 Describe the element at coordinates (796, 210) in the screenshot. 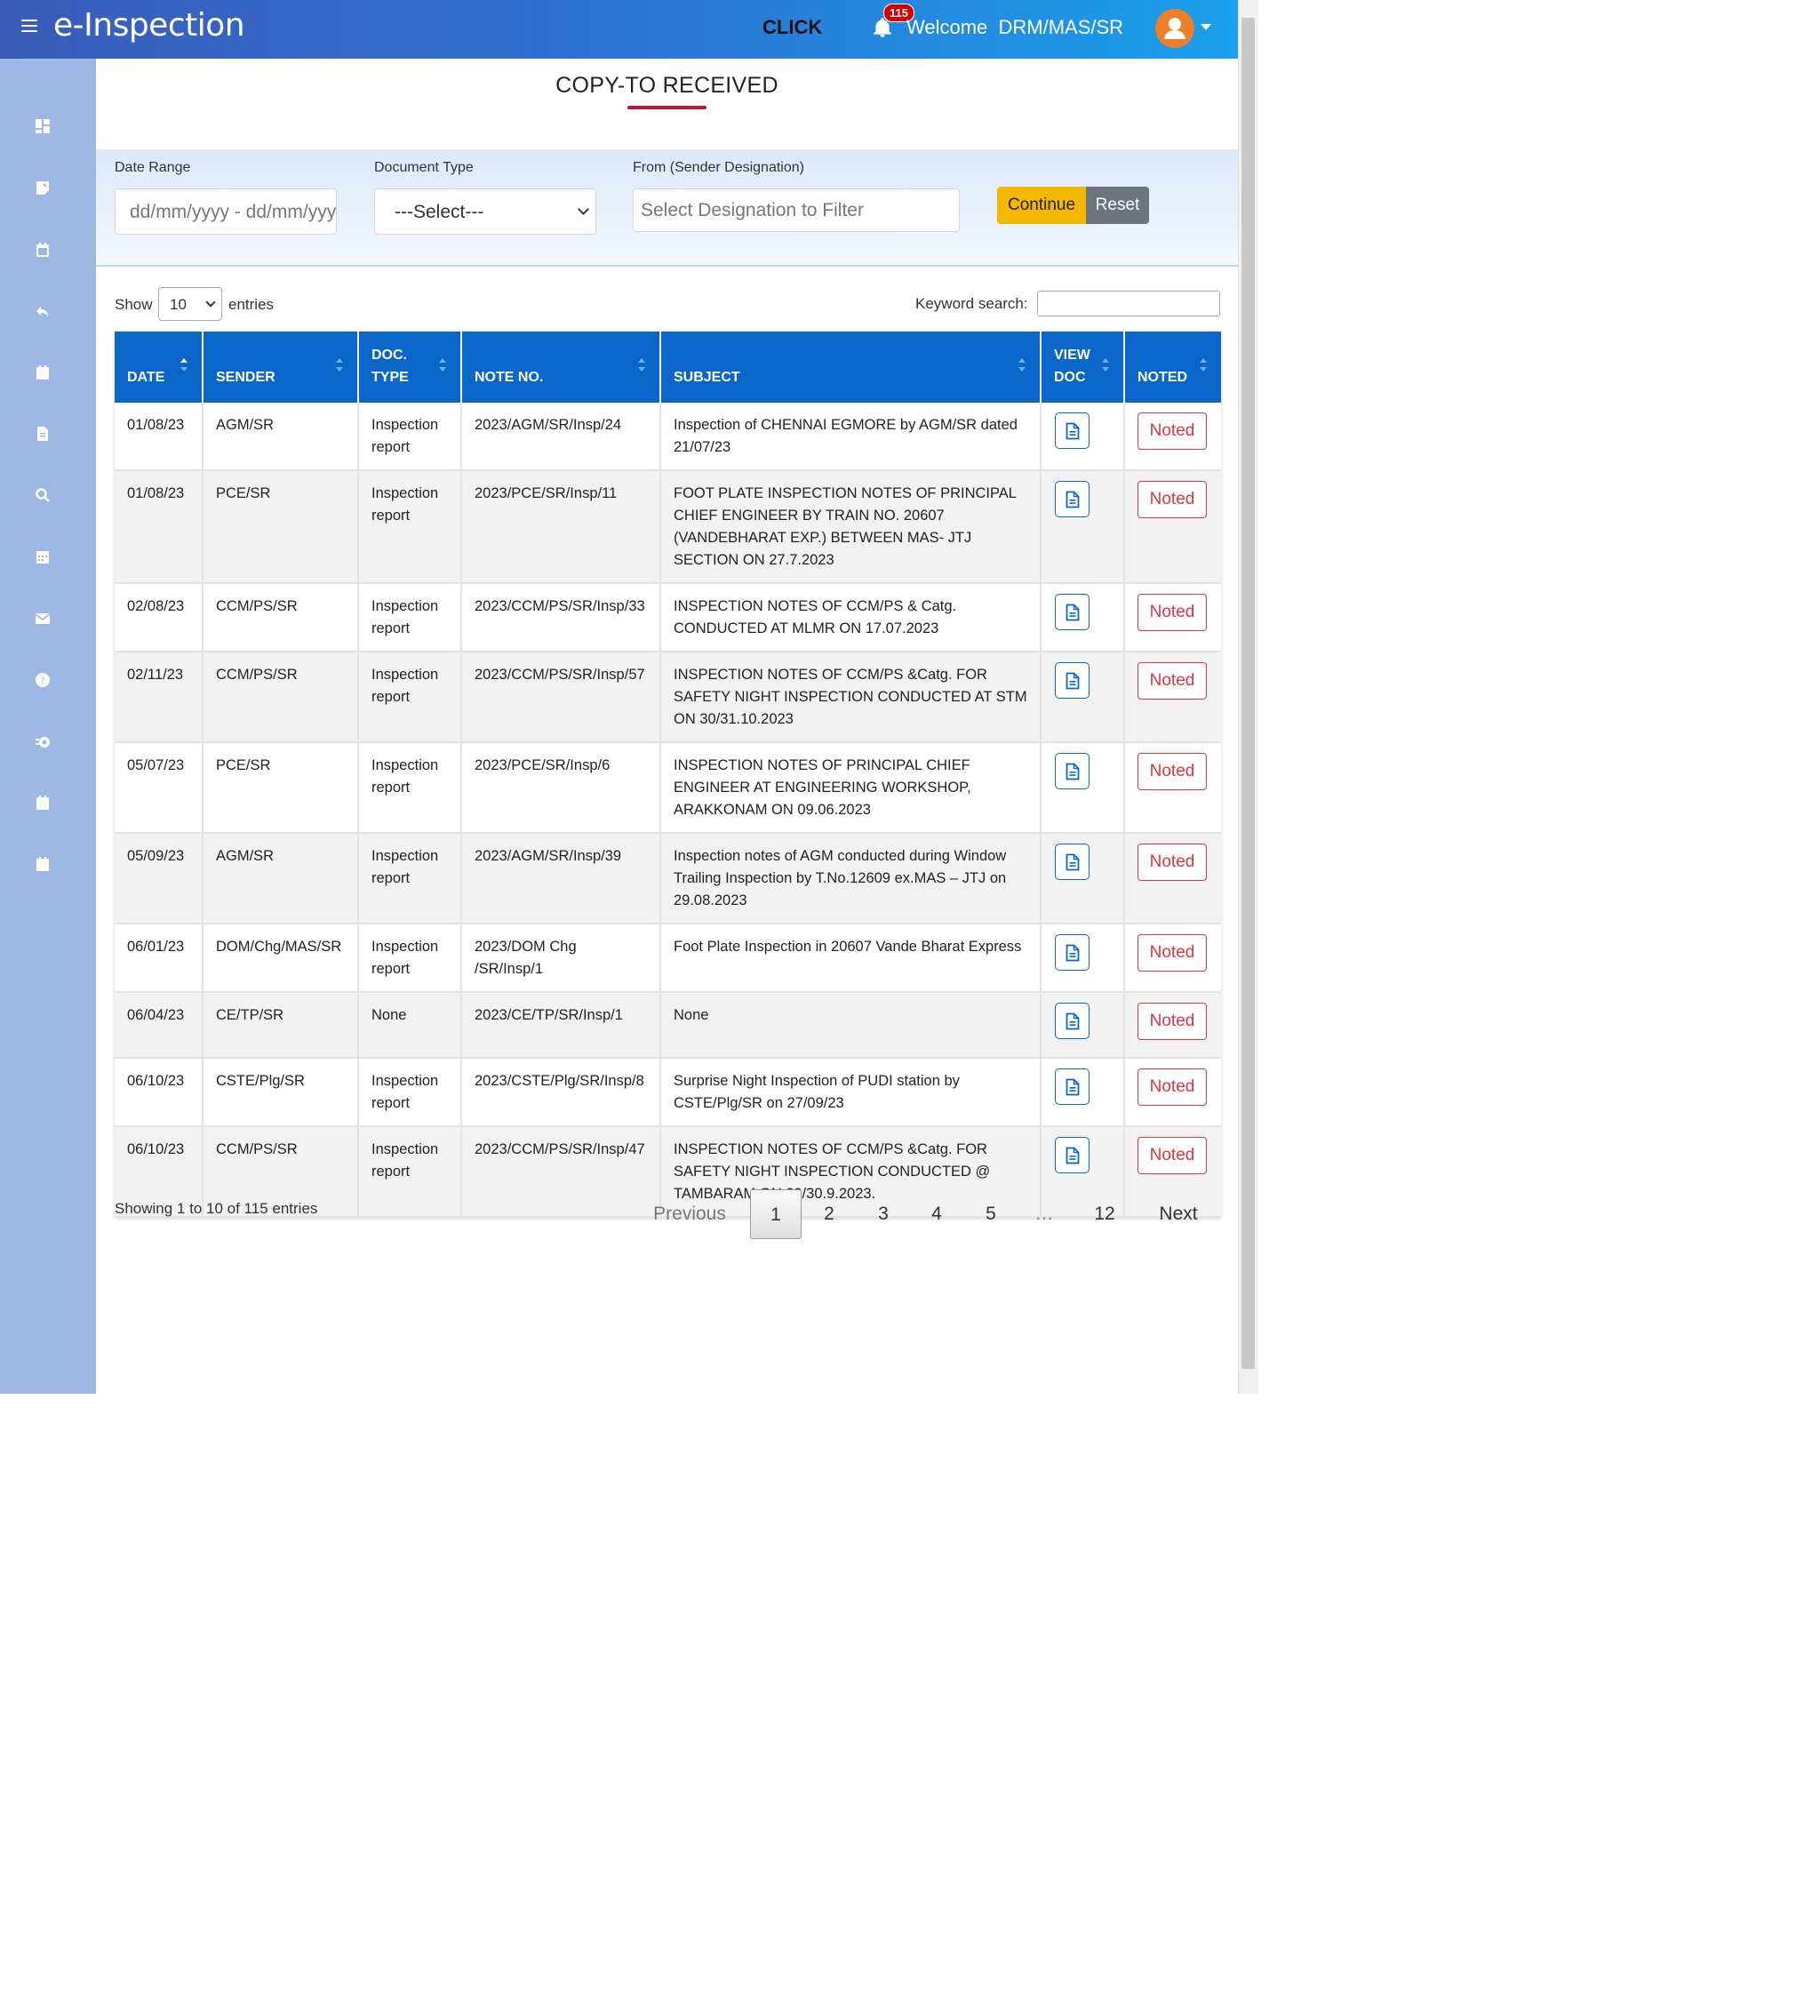

I see `sender-designation-input: Select Designation to Filter` at that location.